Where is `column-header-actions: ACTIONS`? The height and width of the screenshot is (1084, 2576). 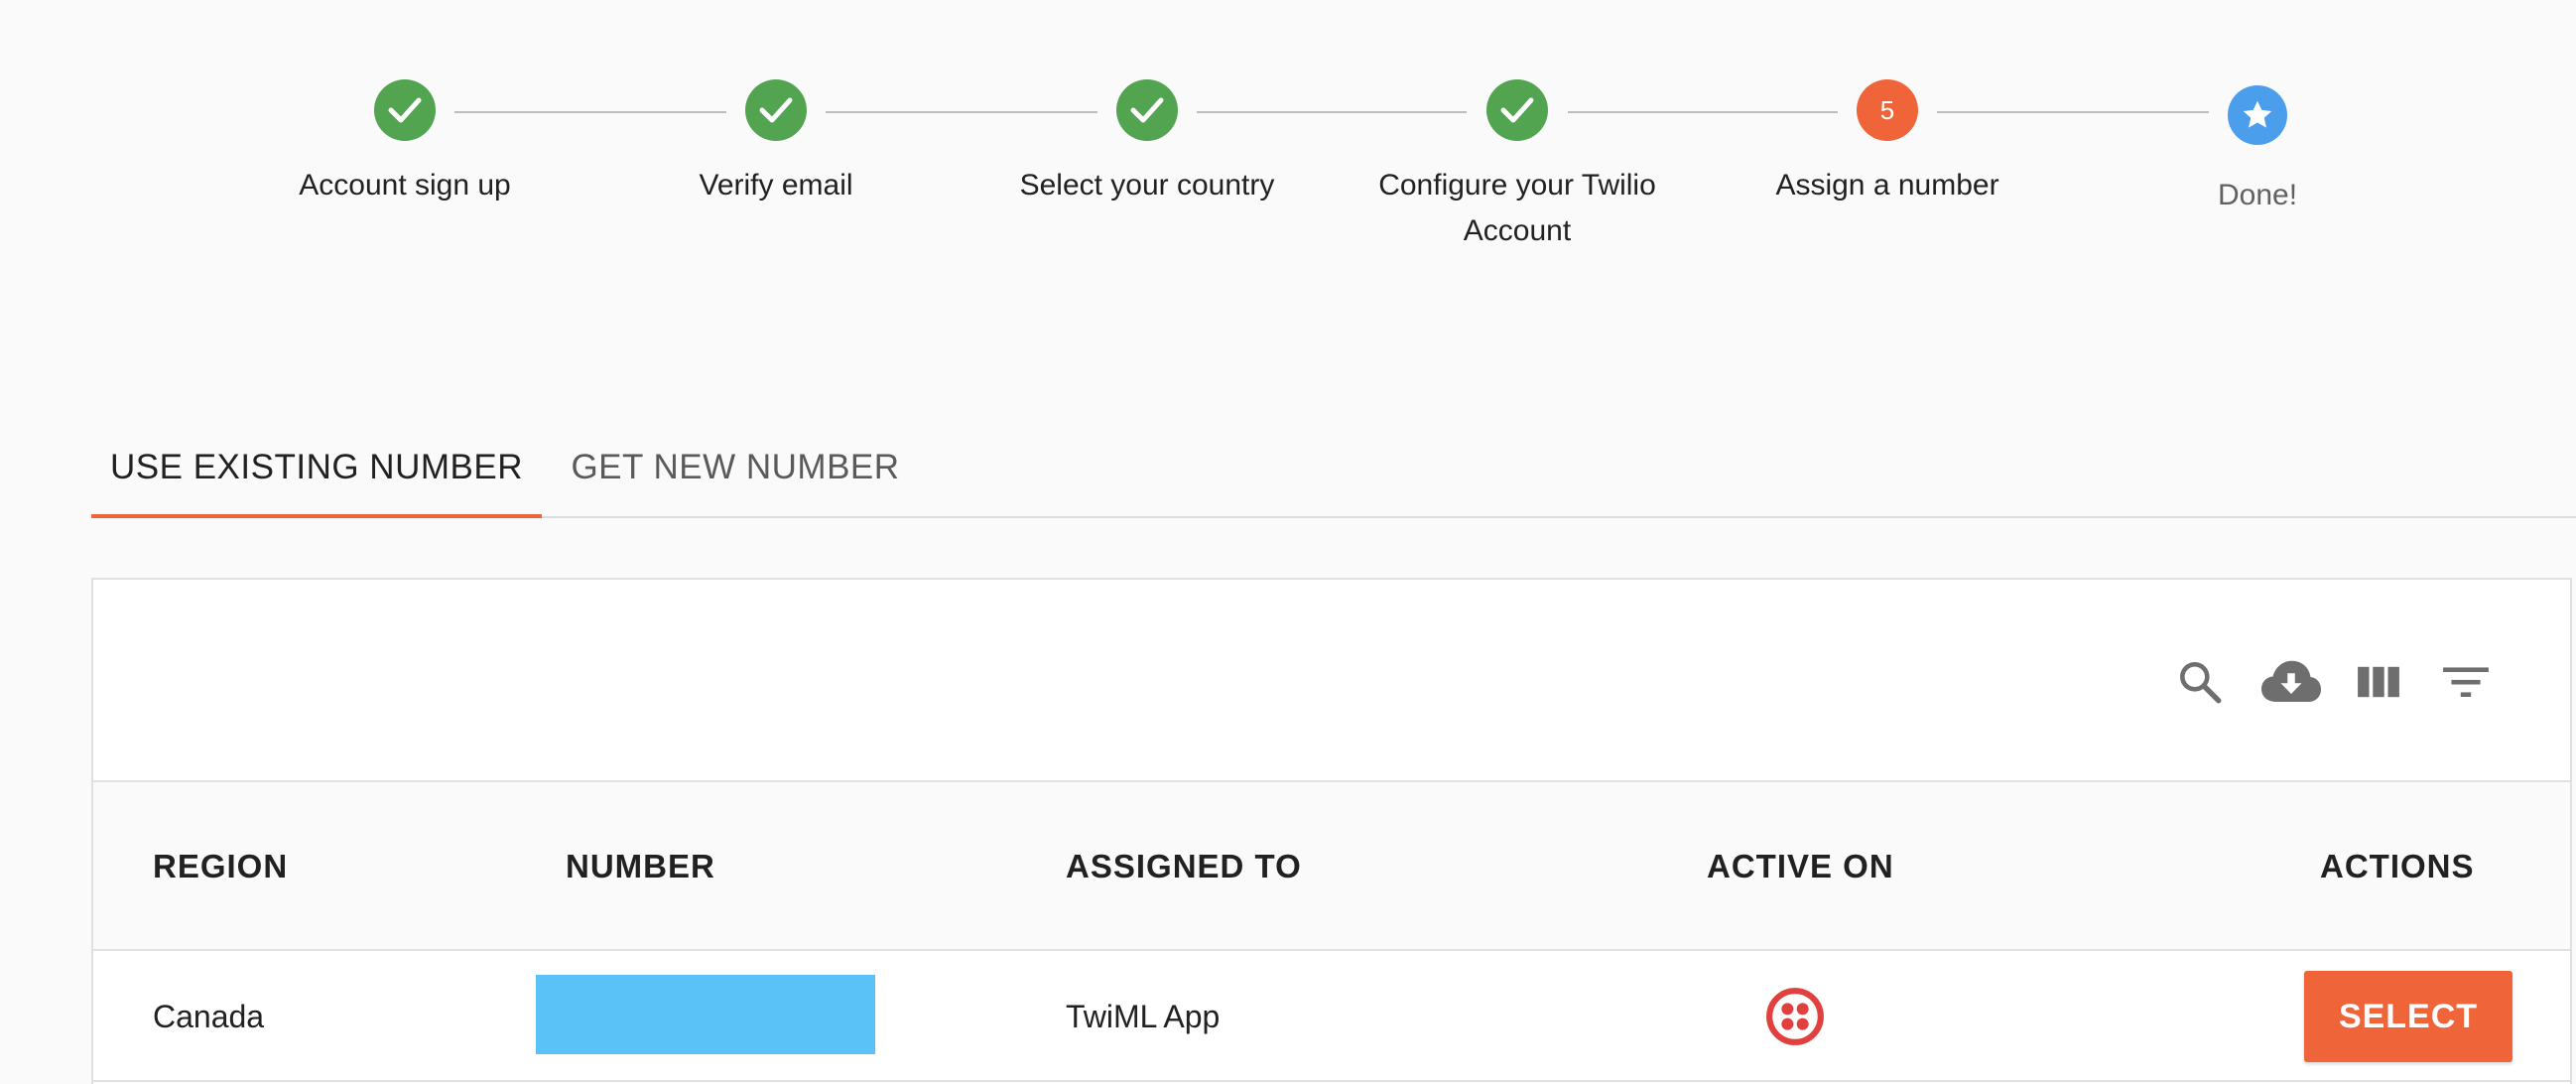
column-header-actions: ACTIONS is located at coordinates (2398, 866).